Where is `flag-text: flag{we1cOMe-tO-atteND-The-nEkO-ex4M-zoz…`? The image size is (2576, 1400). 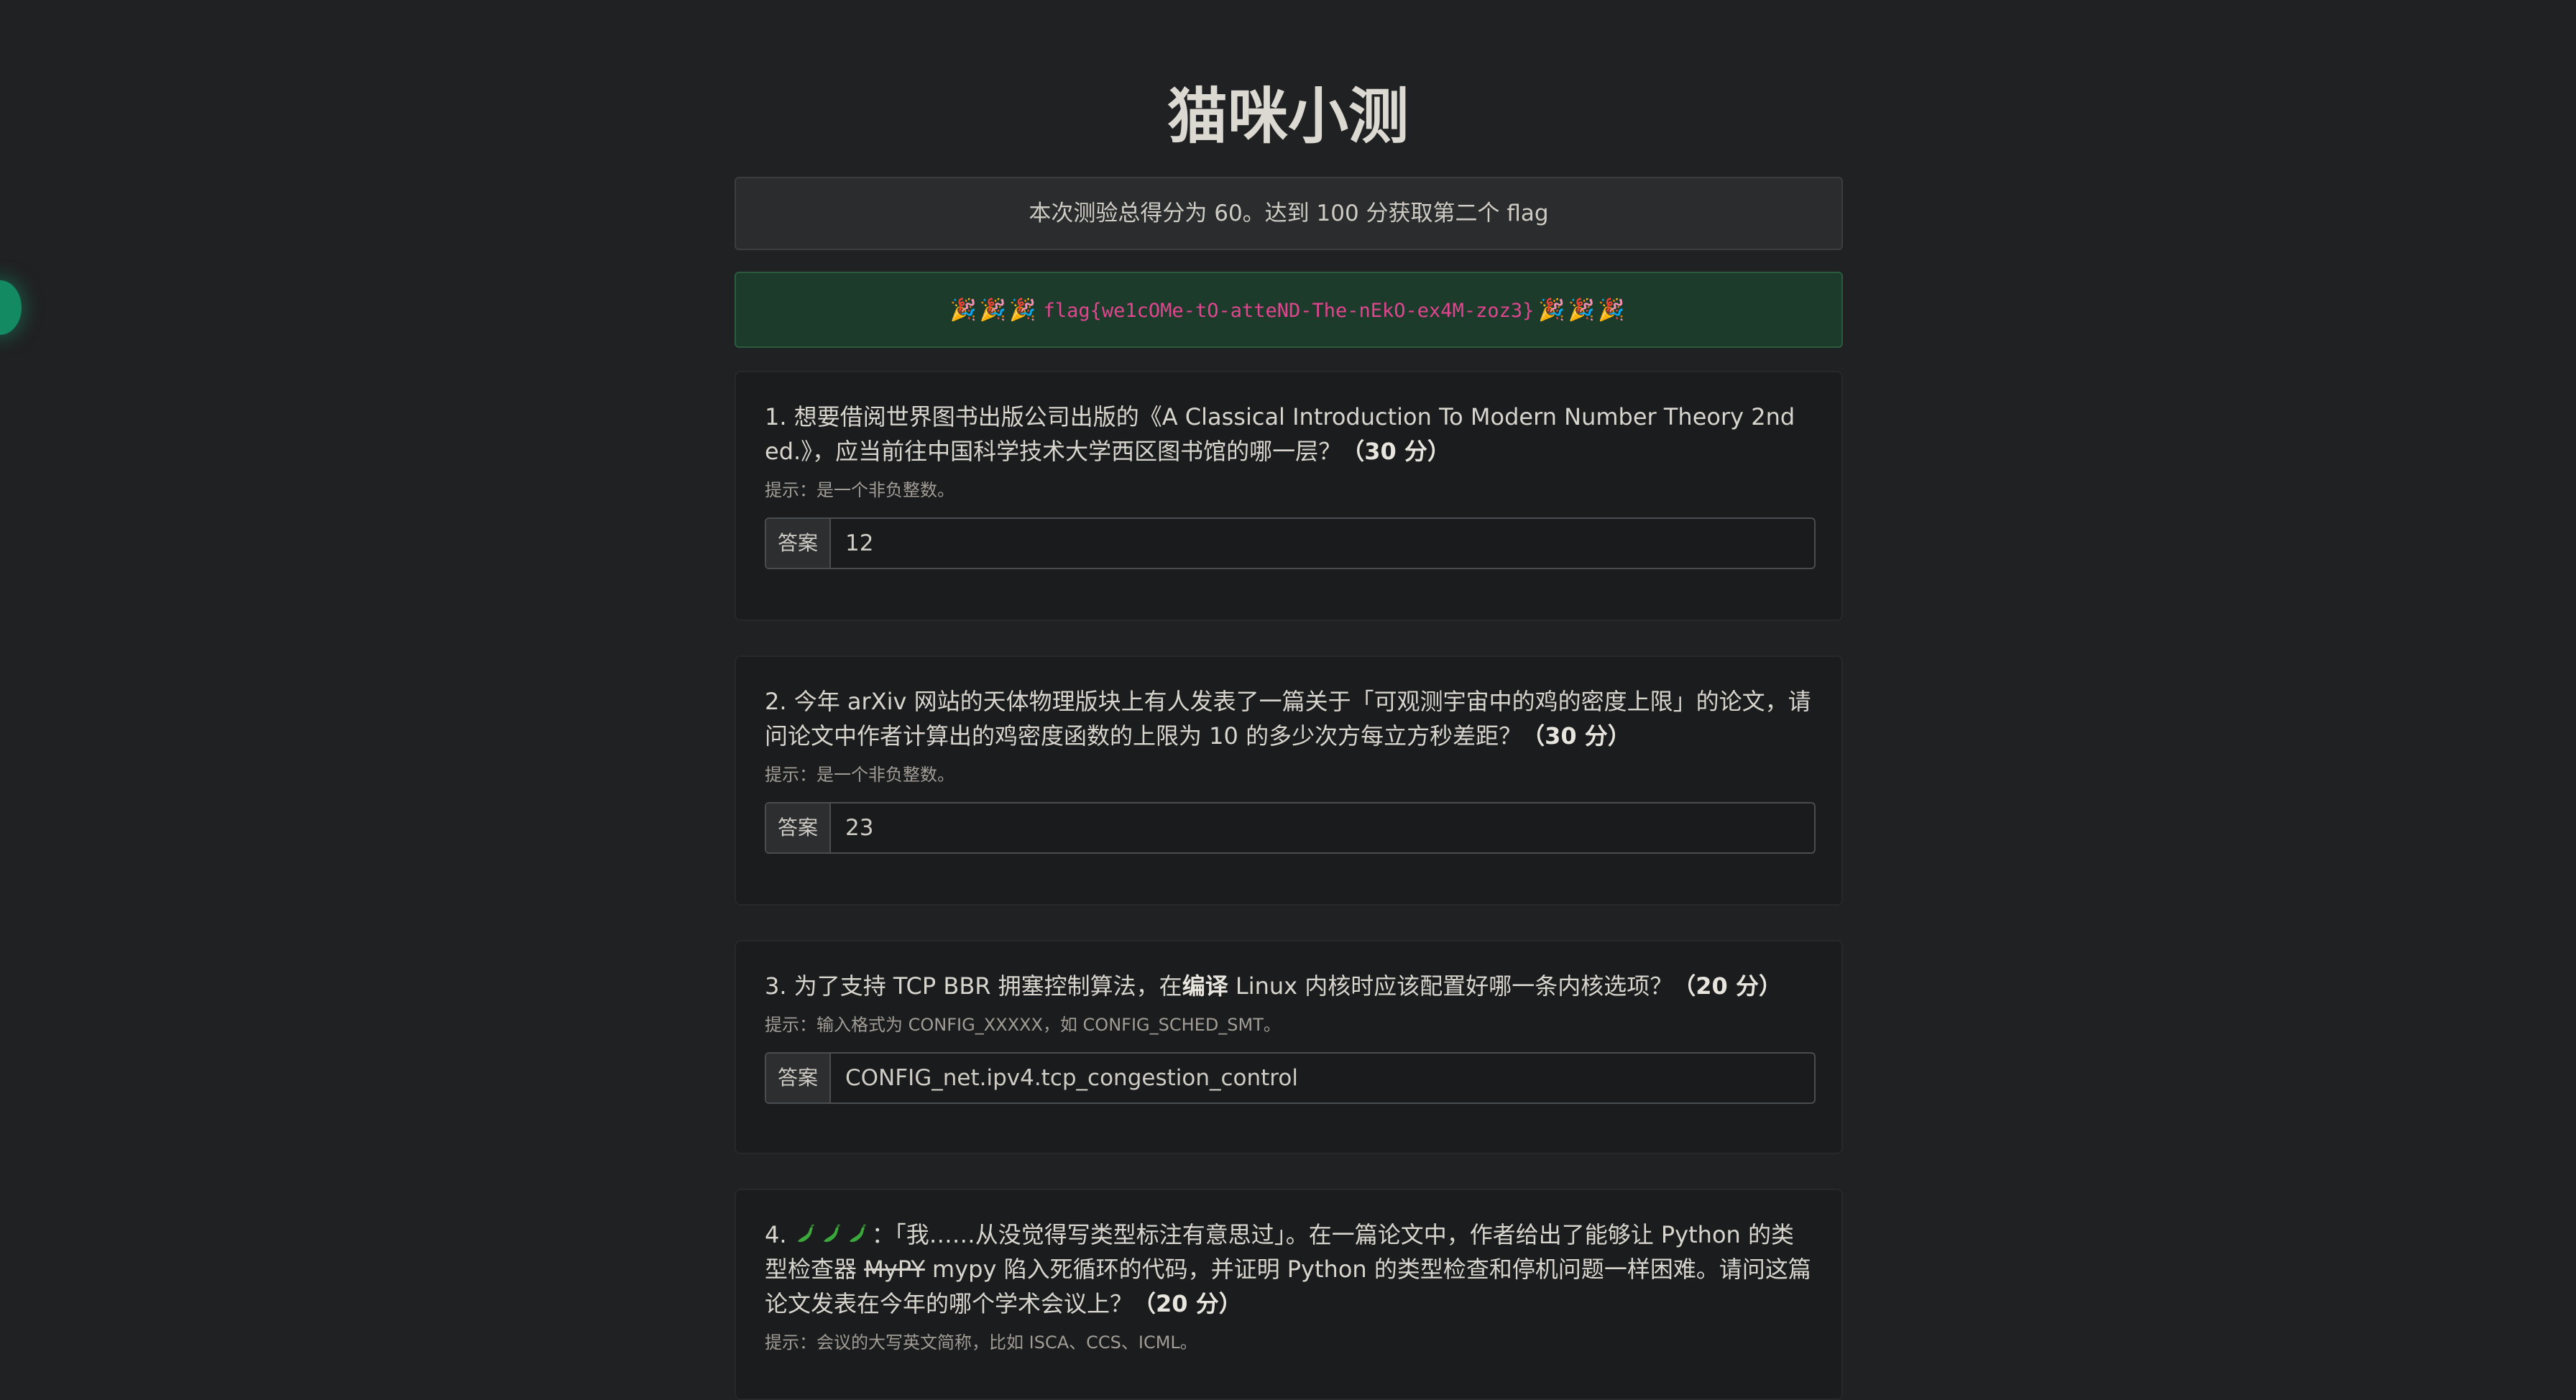
flag-text: flag{we1cOMe-tO-atteND-The-nEkO-ex4M-zoz… is located at coordinates (1289, 311).